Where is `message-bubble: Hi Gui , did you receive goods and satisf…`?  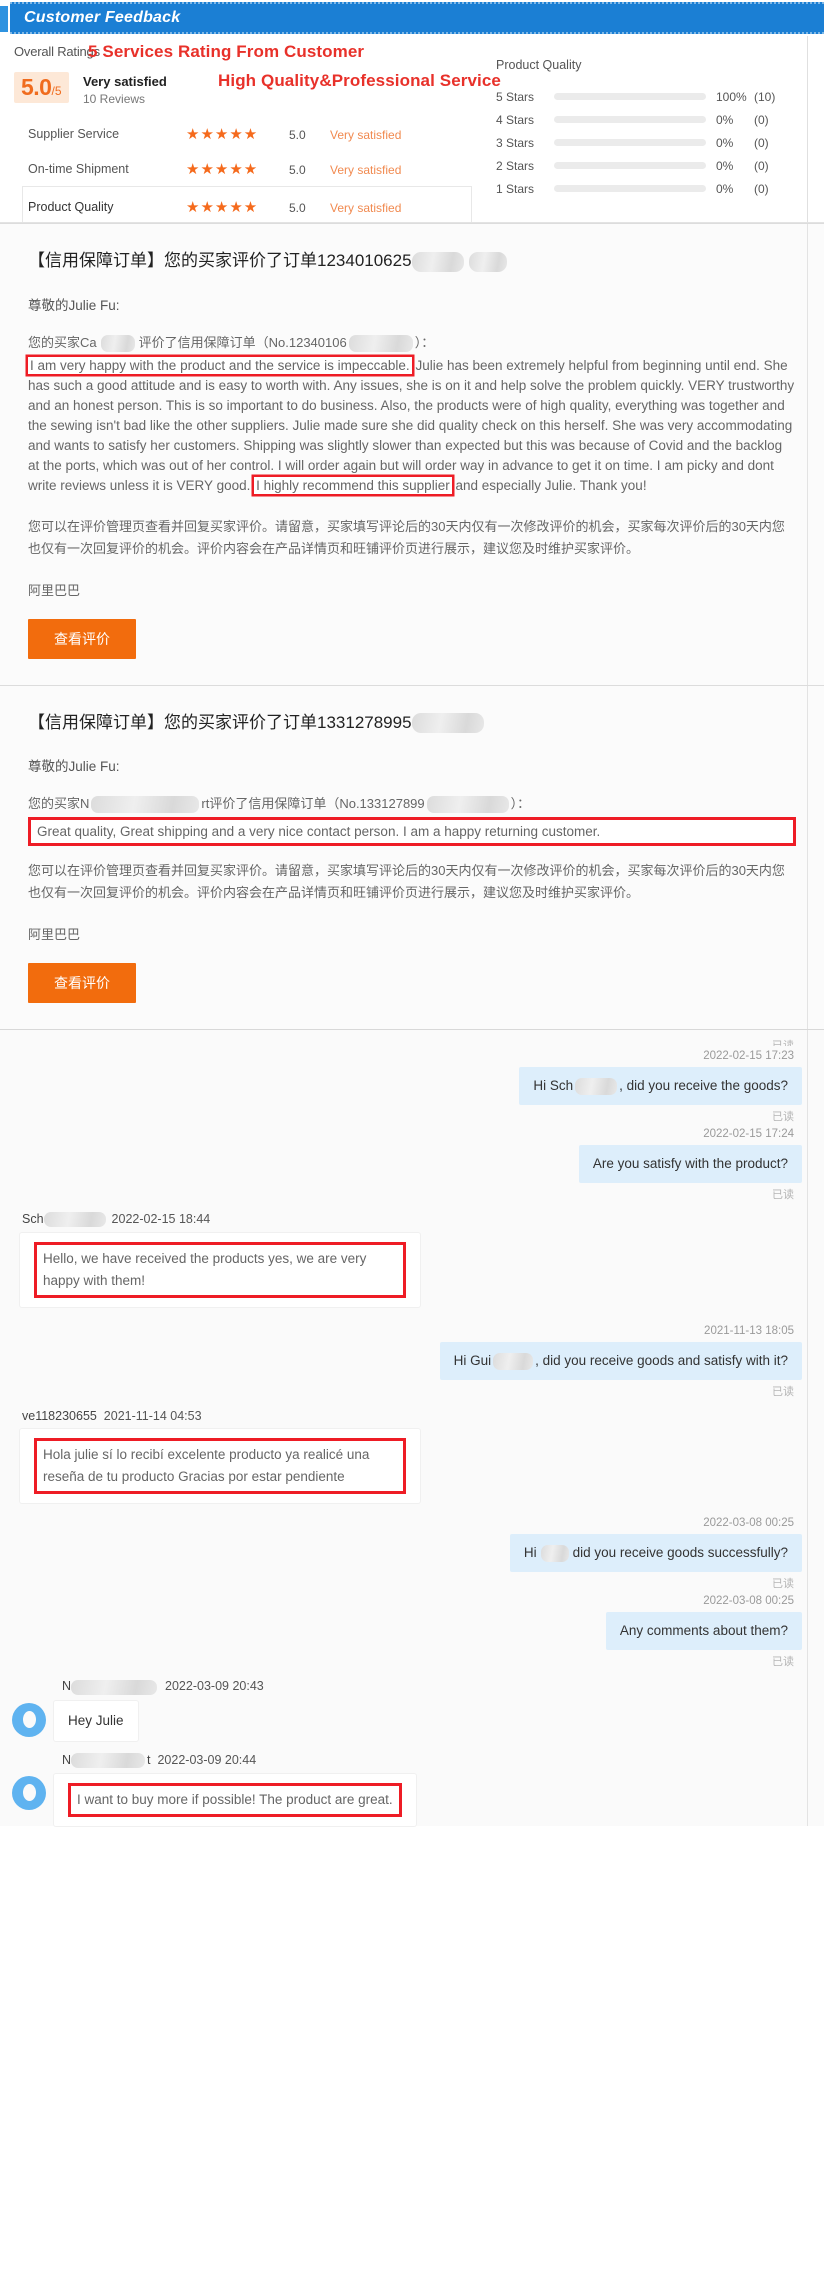
message-bubble: Hi Gui , did you receive goods and satisf… is located at coordinates (620, 1361).